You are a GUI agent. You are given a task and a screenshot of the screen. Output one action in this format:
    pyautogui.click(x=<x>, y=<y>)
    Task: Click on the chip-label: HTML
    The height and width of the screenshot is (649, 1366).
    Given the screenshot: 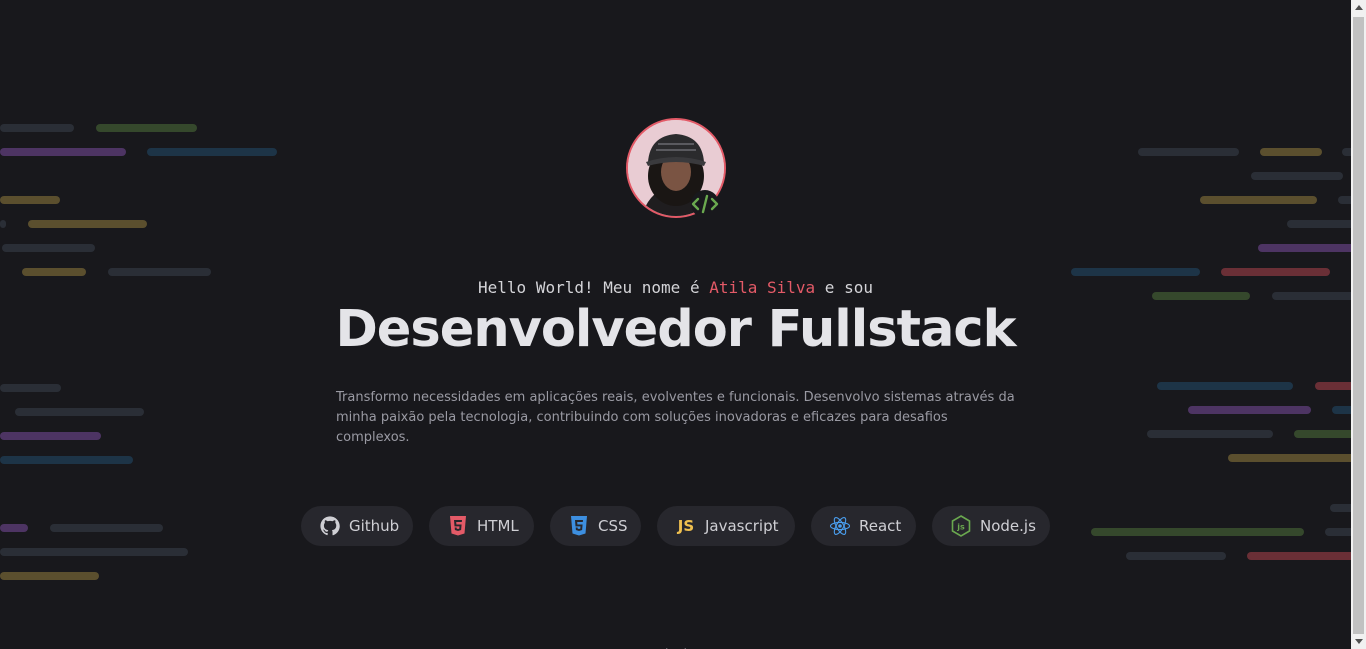 What is the action you would take?
    pyautogui.click(x=498, y=526)
    